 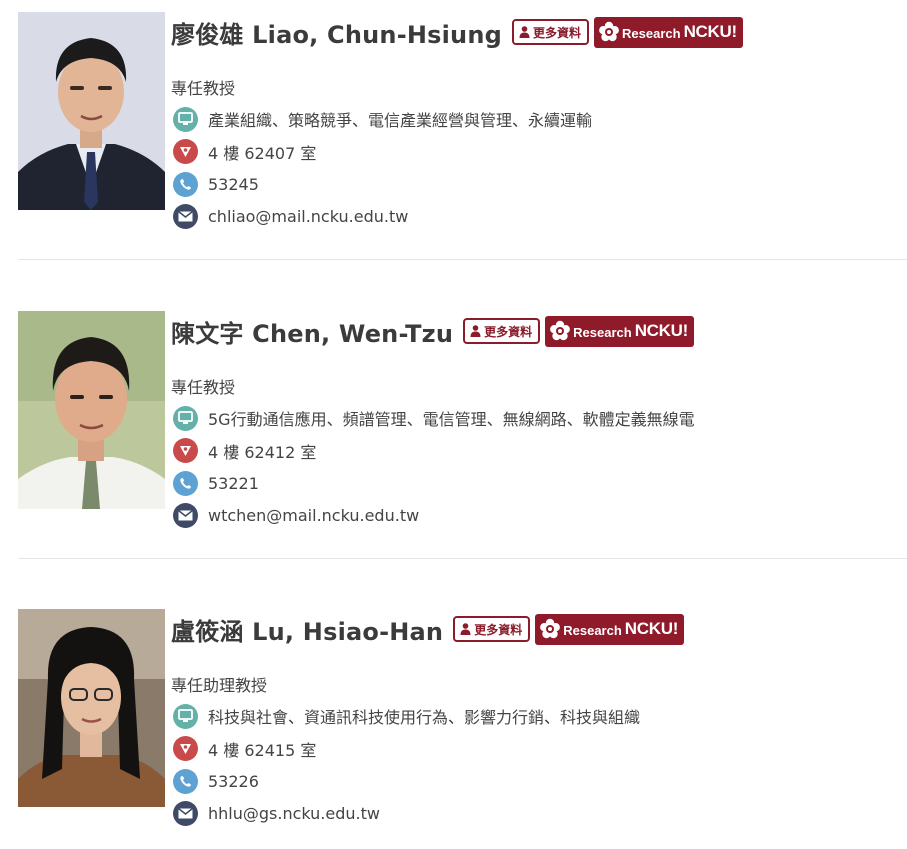 What do you see at coordinates (536, 516) in the screenshot?
I see `email-row: wtchen@mail.ncku.edu.tw` at bounding box center [536, 516].